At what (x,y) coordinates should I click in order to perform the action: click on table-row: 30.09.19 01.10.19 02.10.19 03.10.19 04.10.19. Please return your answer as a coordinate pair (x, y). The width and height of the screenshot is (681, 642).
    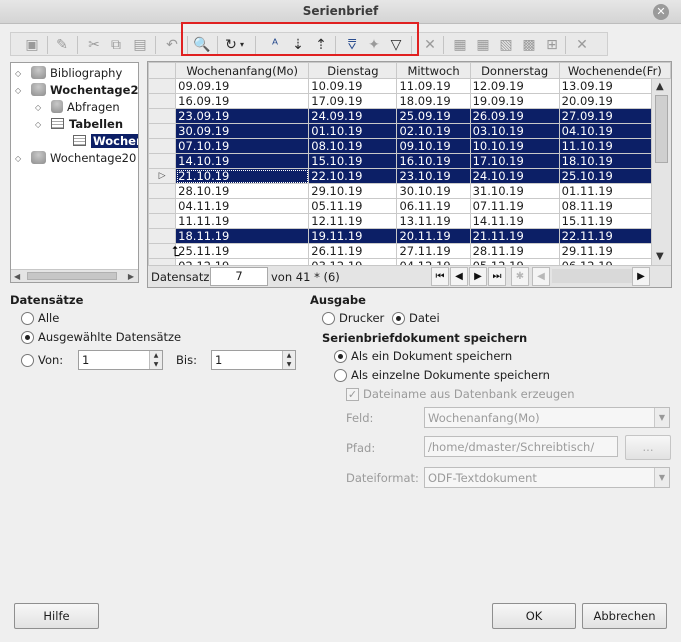
    Looking at the image, I should click on (409, 131).